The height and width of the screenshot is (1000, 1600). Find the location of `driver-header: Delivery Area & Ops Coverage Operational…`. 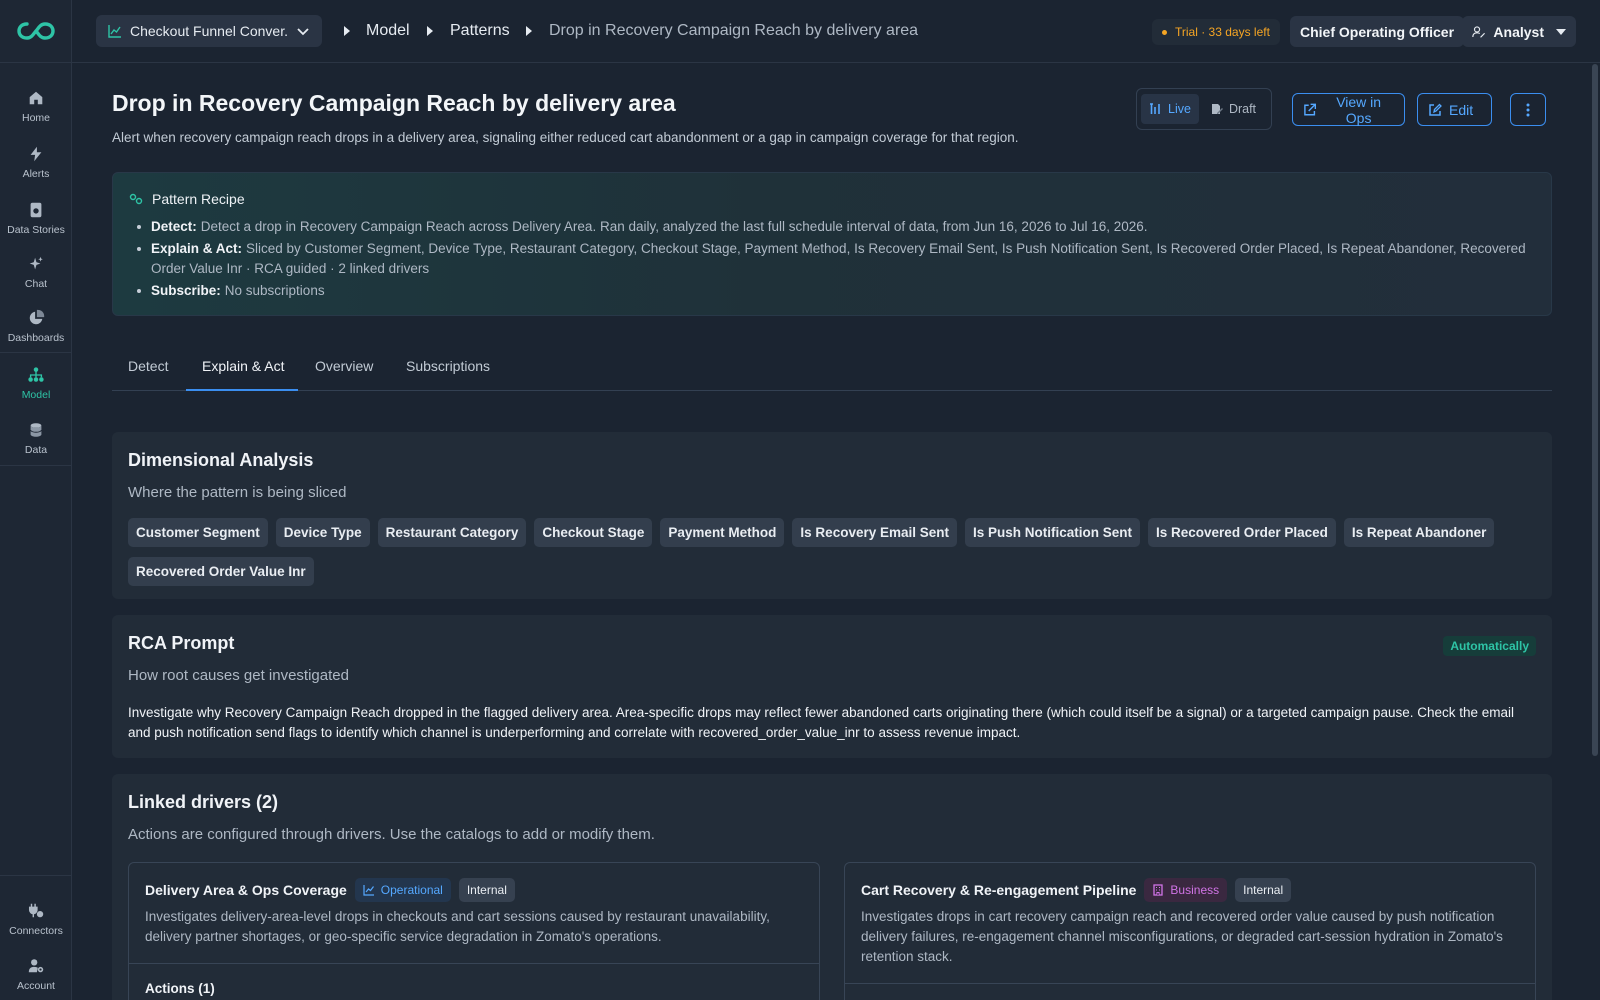

driver-header: Delivery Area & Ops Coverage Operational… is located at coordinates (330, 890).